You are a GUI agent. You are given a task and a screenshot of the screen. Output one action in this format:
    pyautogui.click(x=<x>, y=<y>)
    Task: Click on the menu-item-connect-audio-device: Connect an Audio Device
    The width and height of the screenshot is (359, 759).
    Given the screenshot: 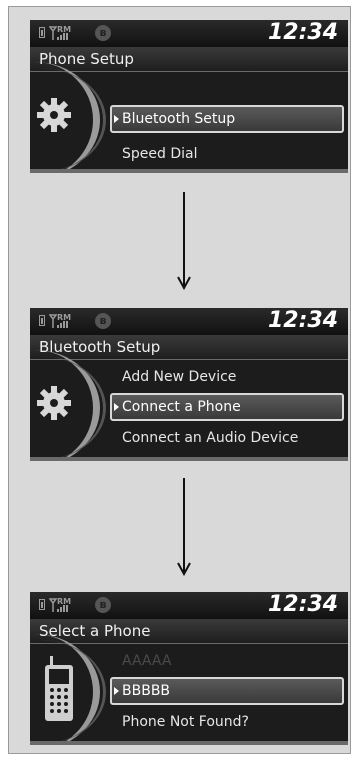 What is the action you would take?
    pyautogui.click(x=228, y=438)
    